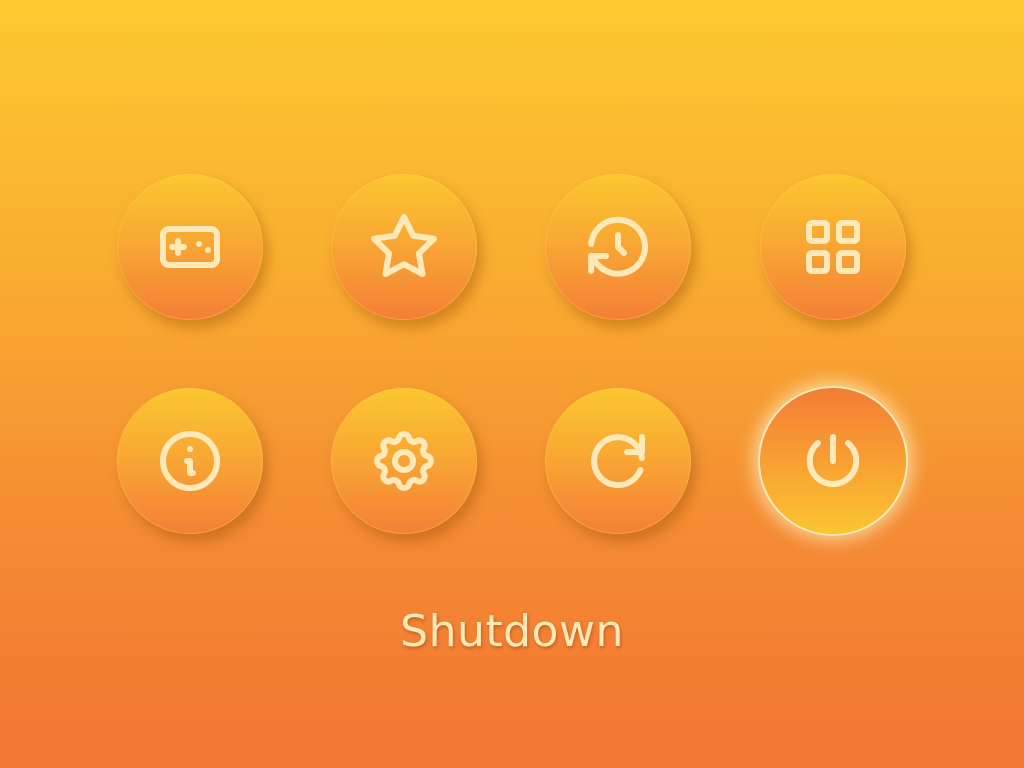 Image resolution: width=1024 pixels, height=768 pixels. Describe the element at coordinates (512, 631) in the screenshot. I see `selected-option-label: Shutdown` at that location.